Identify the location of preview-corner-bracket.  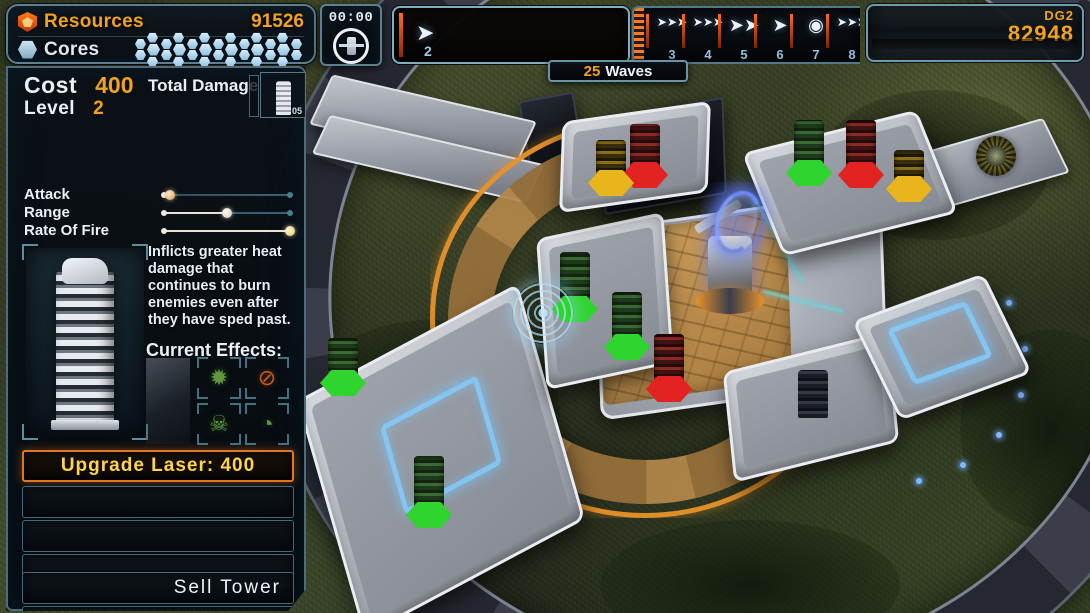
(30, 252).